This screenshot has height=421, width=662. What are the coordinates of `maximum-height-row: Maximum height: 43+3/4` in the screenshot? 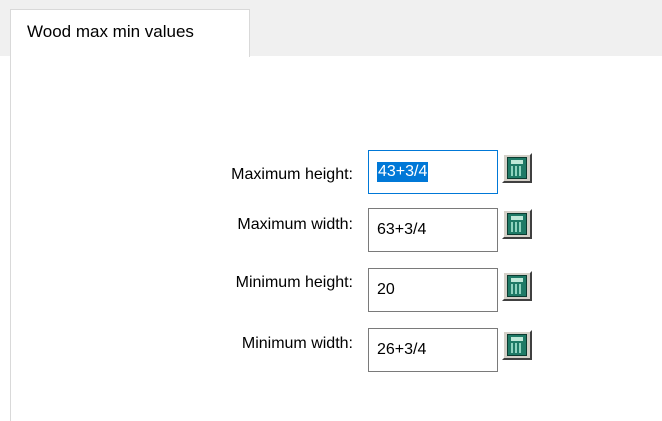 It's located at (331, 173).